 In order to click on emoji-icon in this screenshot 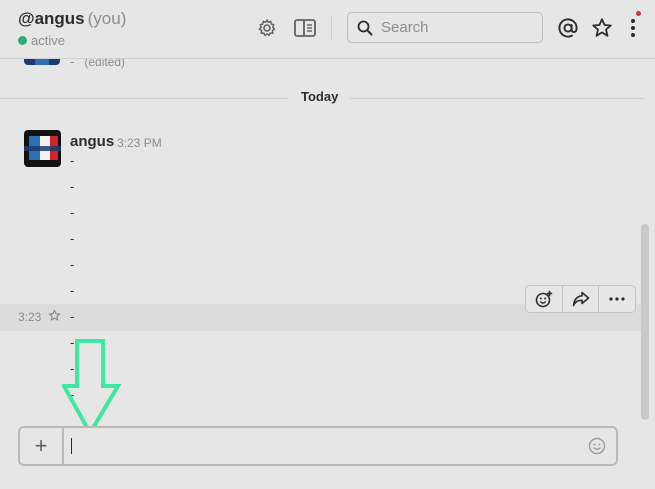, I will do `click(597, 446)`.